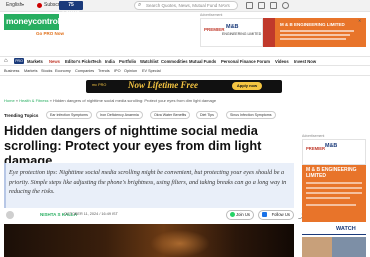 This screenshot has width=370, height=257. I want to click on mb-logo: M&B, so click(232, 27).